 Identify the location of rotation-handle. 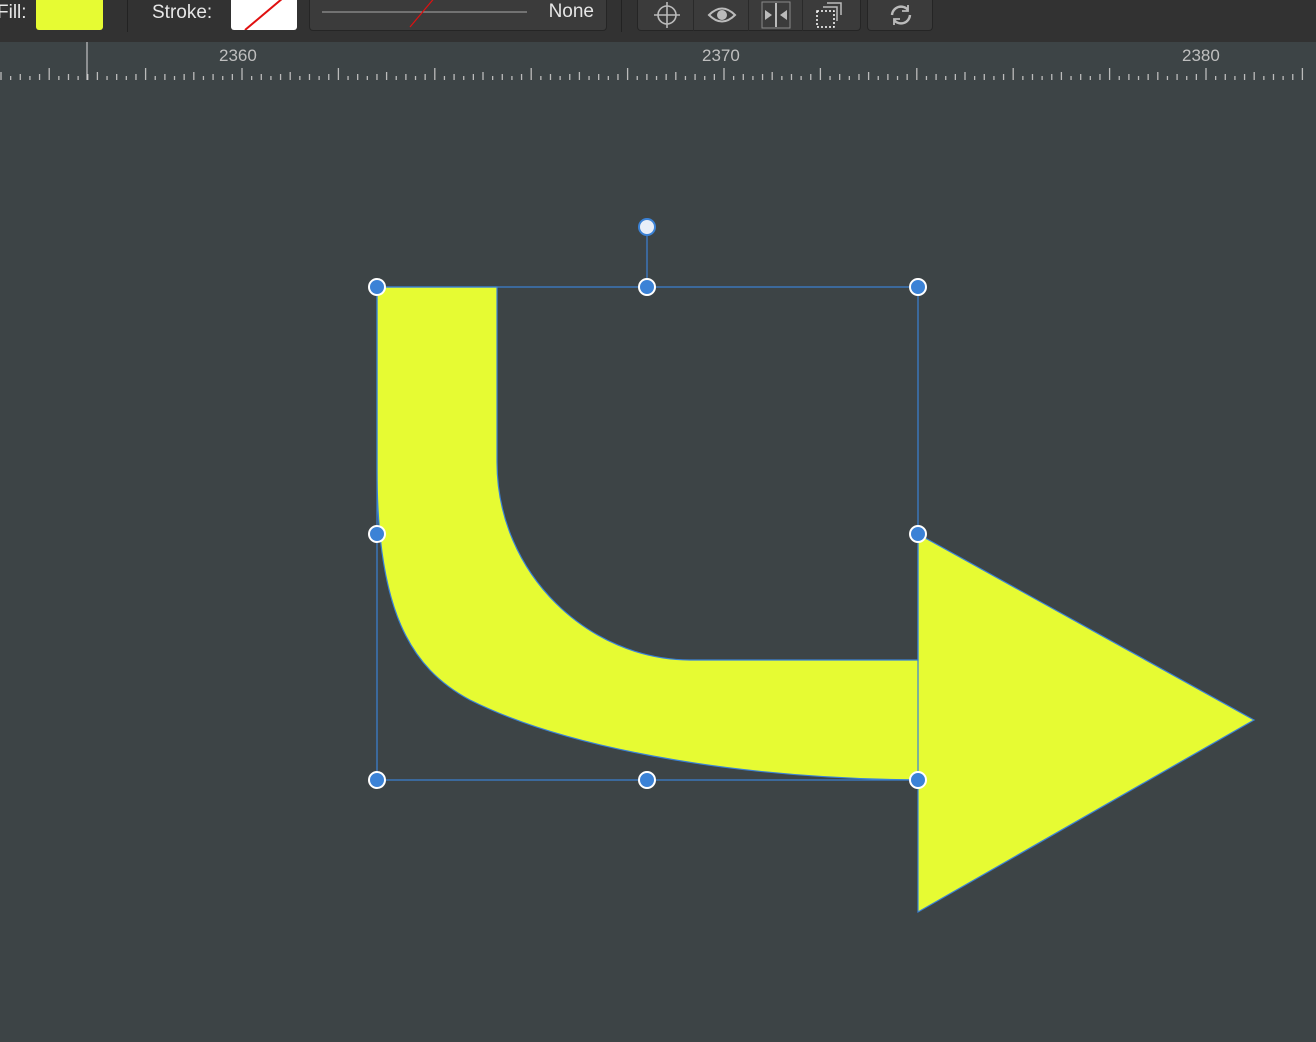
(647, 227).